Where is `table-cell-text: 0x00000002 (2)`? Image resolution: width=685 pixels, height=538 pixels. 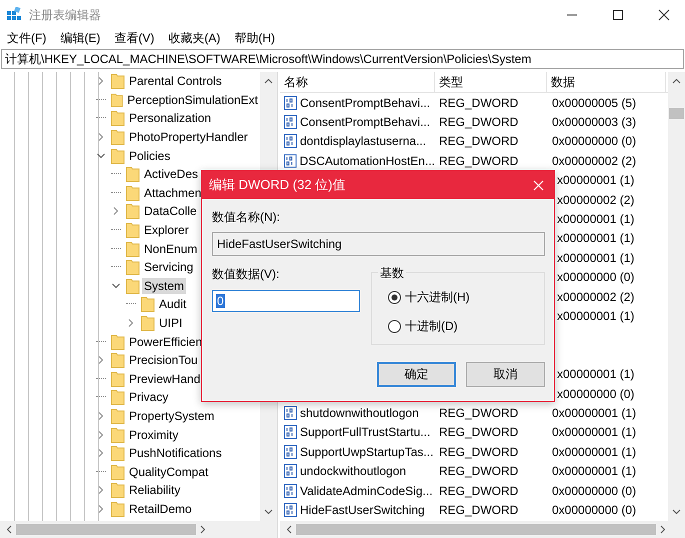
table-cell-text: 0x00000002 (2) is located at coordinates (593, 161).